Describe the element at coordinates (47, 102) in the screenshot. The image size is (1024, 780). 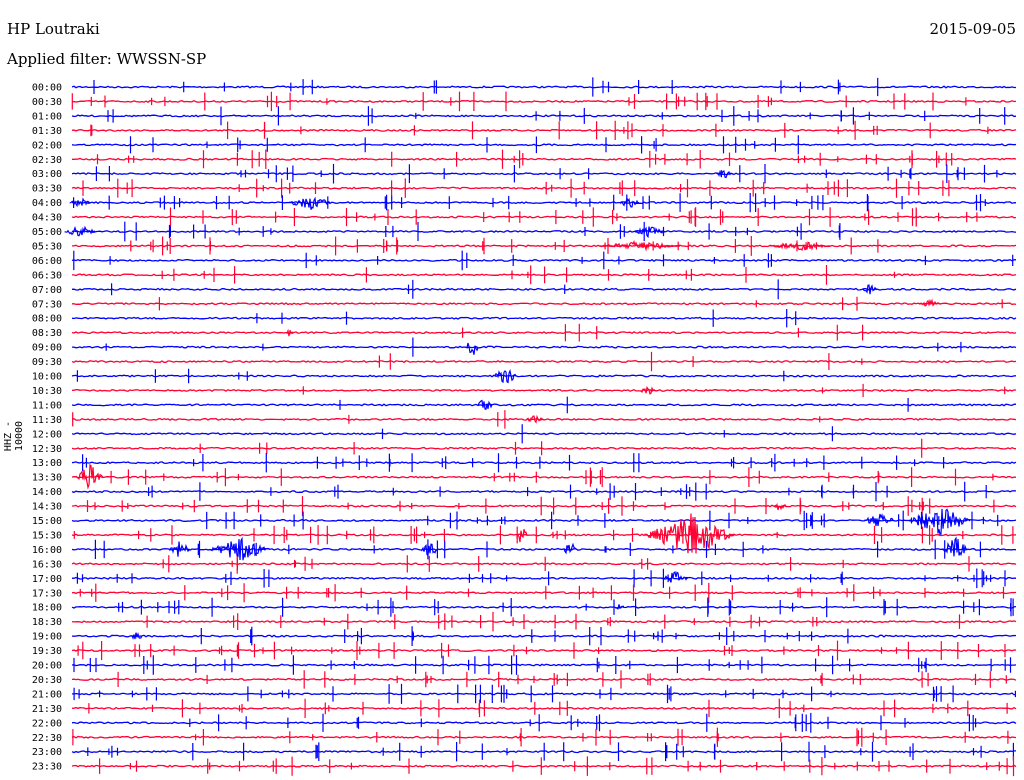
I see `row-time-label: 00:30` at that location.